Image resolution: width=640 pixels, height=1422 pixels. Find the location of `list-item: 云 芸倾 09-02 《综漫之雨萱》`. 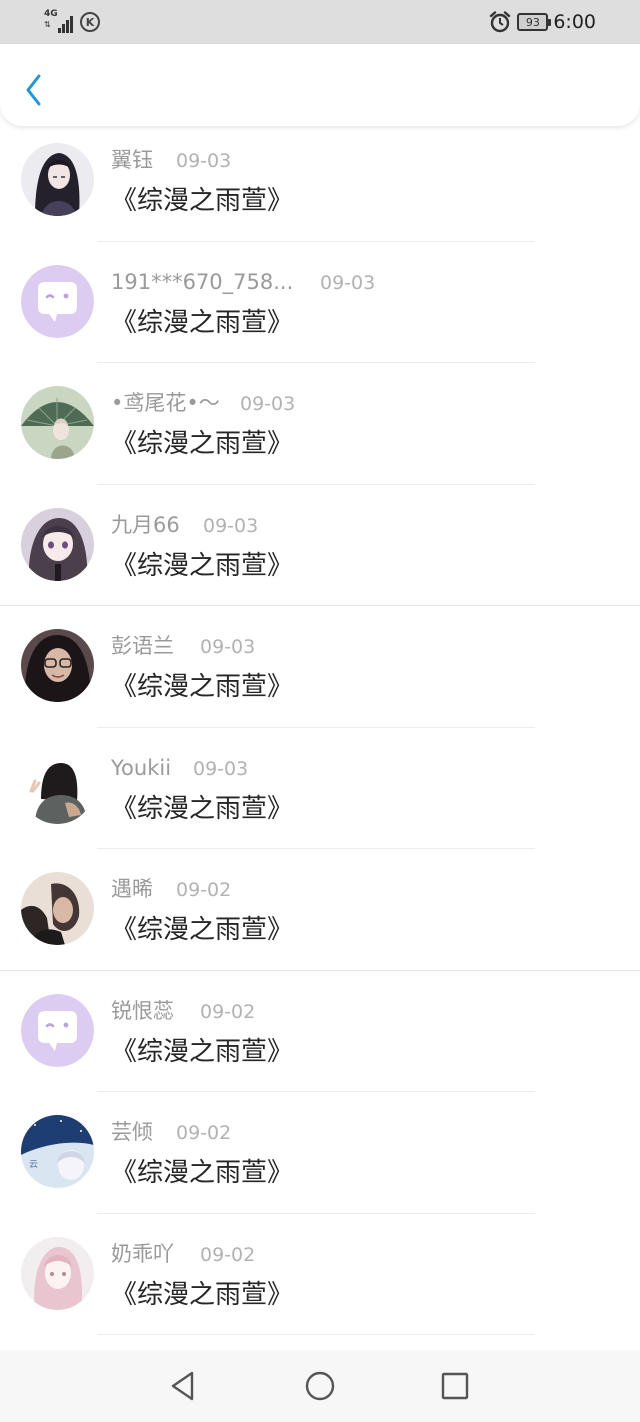

list-item: 云 芸倾 09-02 《综漫之雨萱》 is located at coordinates (320, 1153).